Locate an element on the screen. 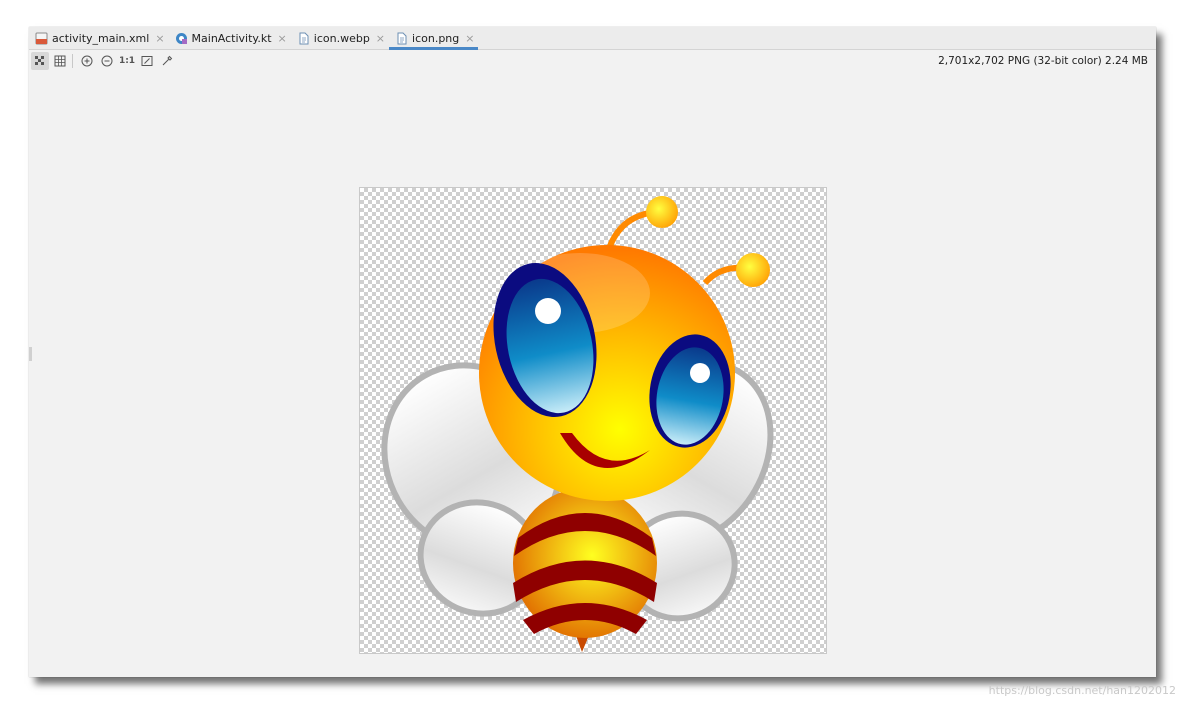 This screenshot has height=705, width=1184. fit-to-window-button is located at coordinates (147, 61).